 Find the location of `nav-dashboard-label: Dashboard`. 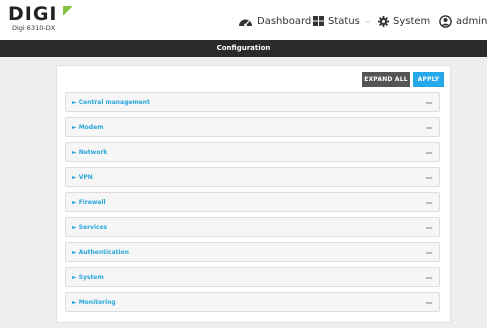

nav-dashboard-label: Dashboard is located at coordinates (284, 21).